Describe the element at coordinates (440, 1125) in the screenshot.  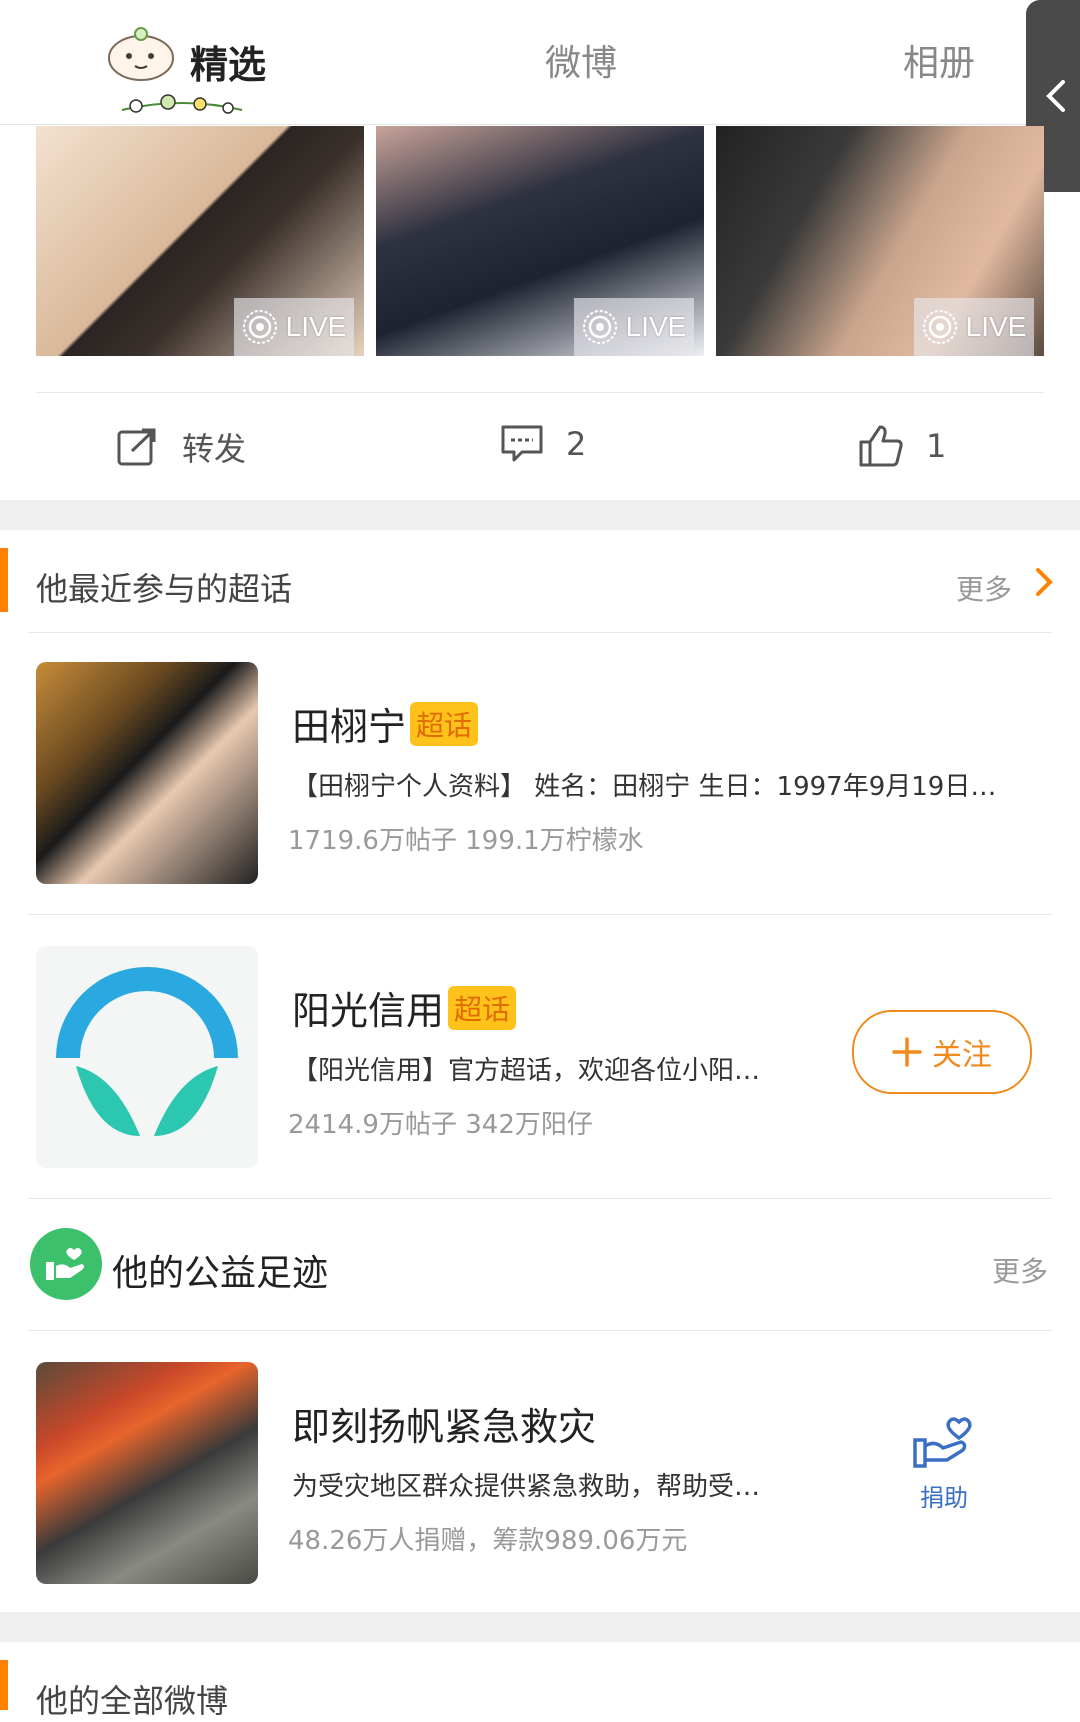
I see `supertopic-stats: 2414.9万帖子 342万阳仔` at that location.